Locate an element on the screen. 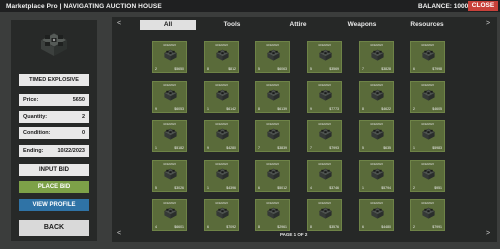 The height and width of the screenshot is (249, 500). close-button: CLOSE is located at coordinates (483, 6).